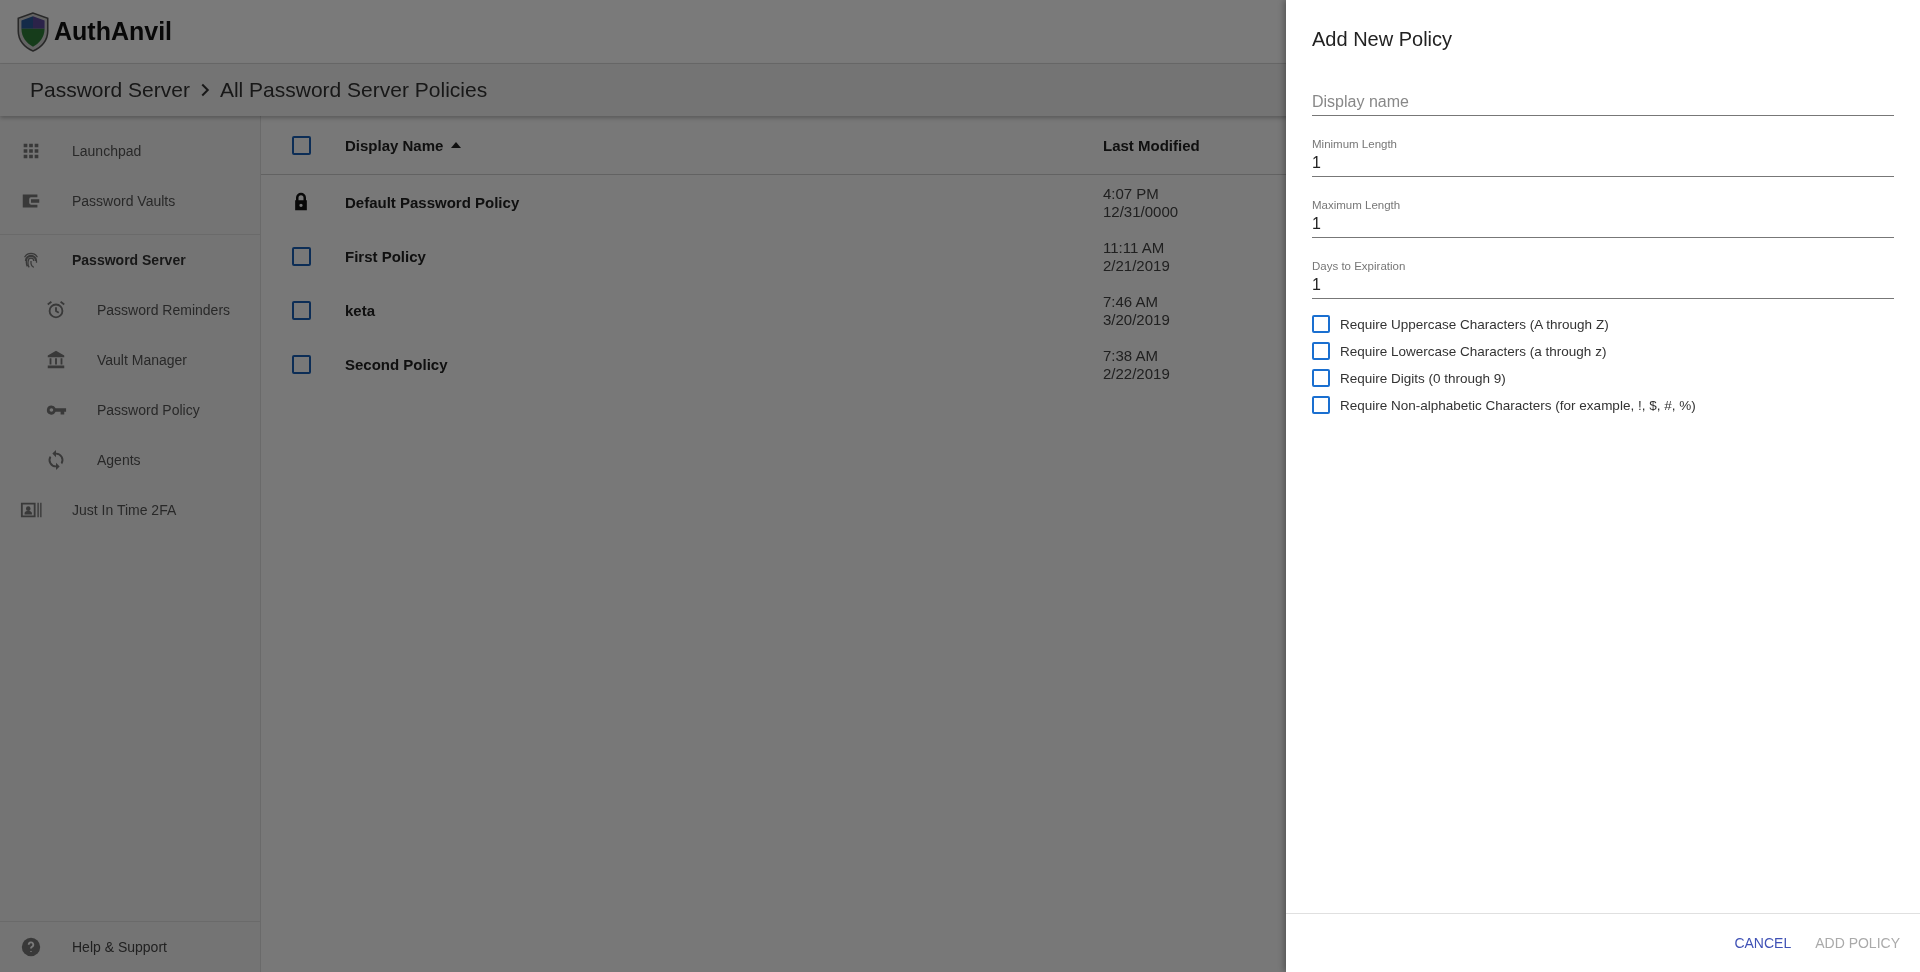  Describe the element at coordinates (1474, 324) in the screenshot. I see `option-label: Require Uppercase Characters (A through Z)` at that location.